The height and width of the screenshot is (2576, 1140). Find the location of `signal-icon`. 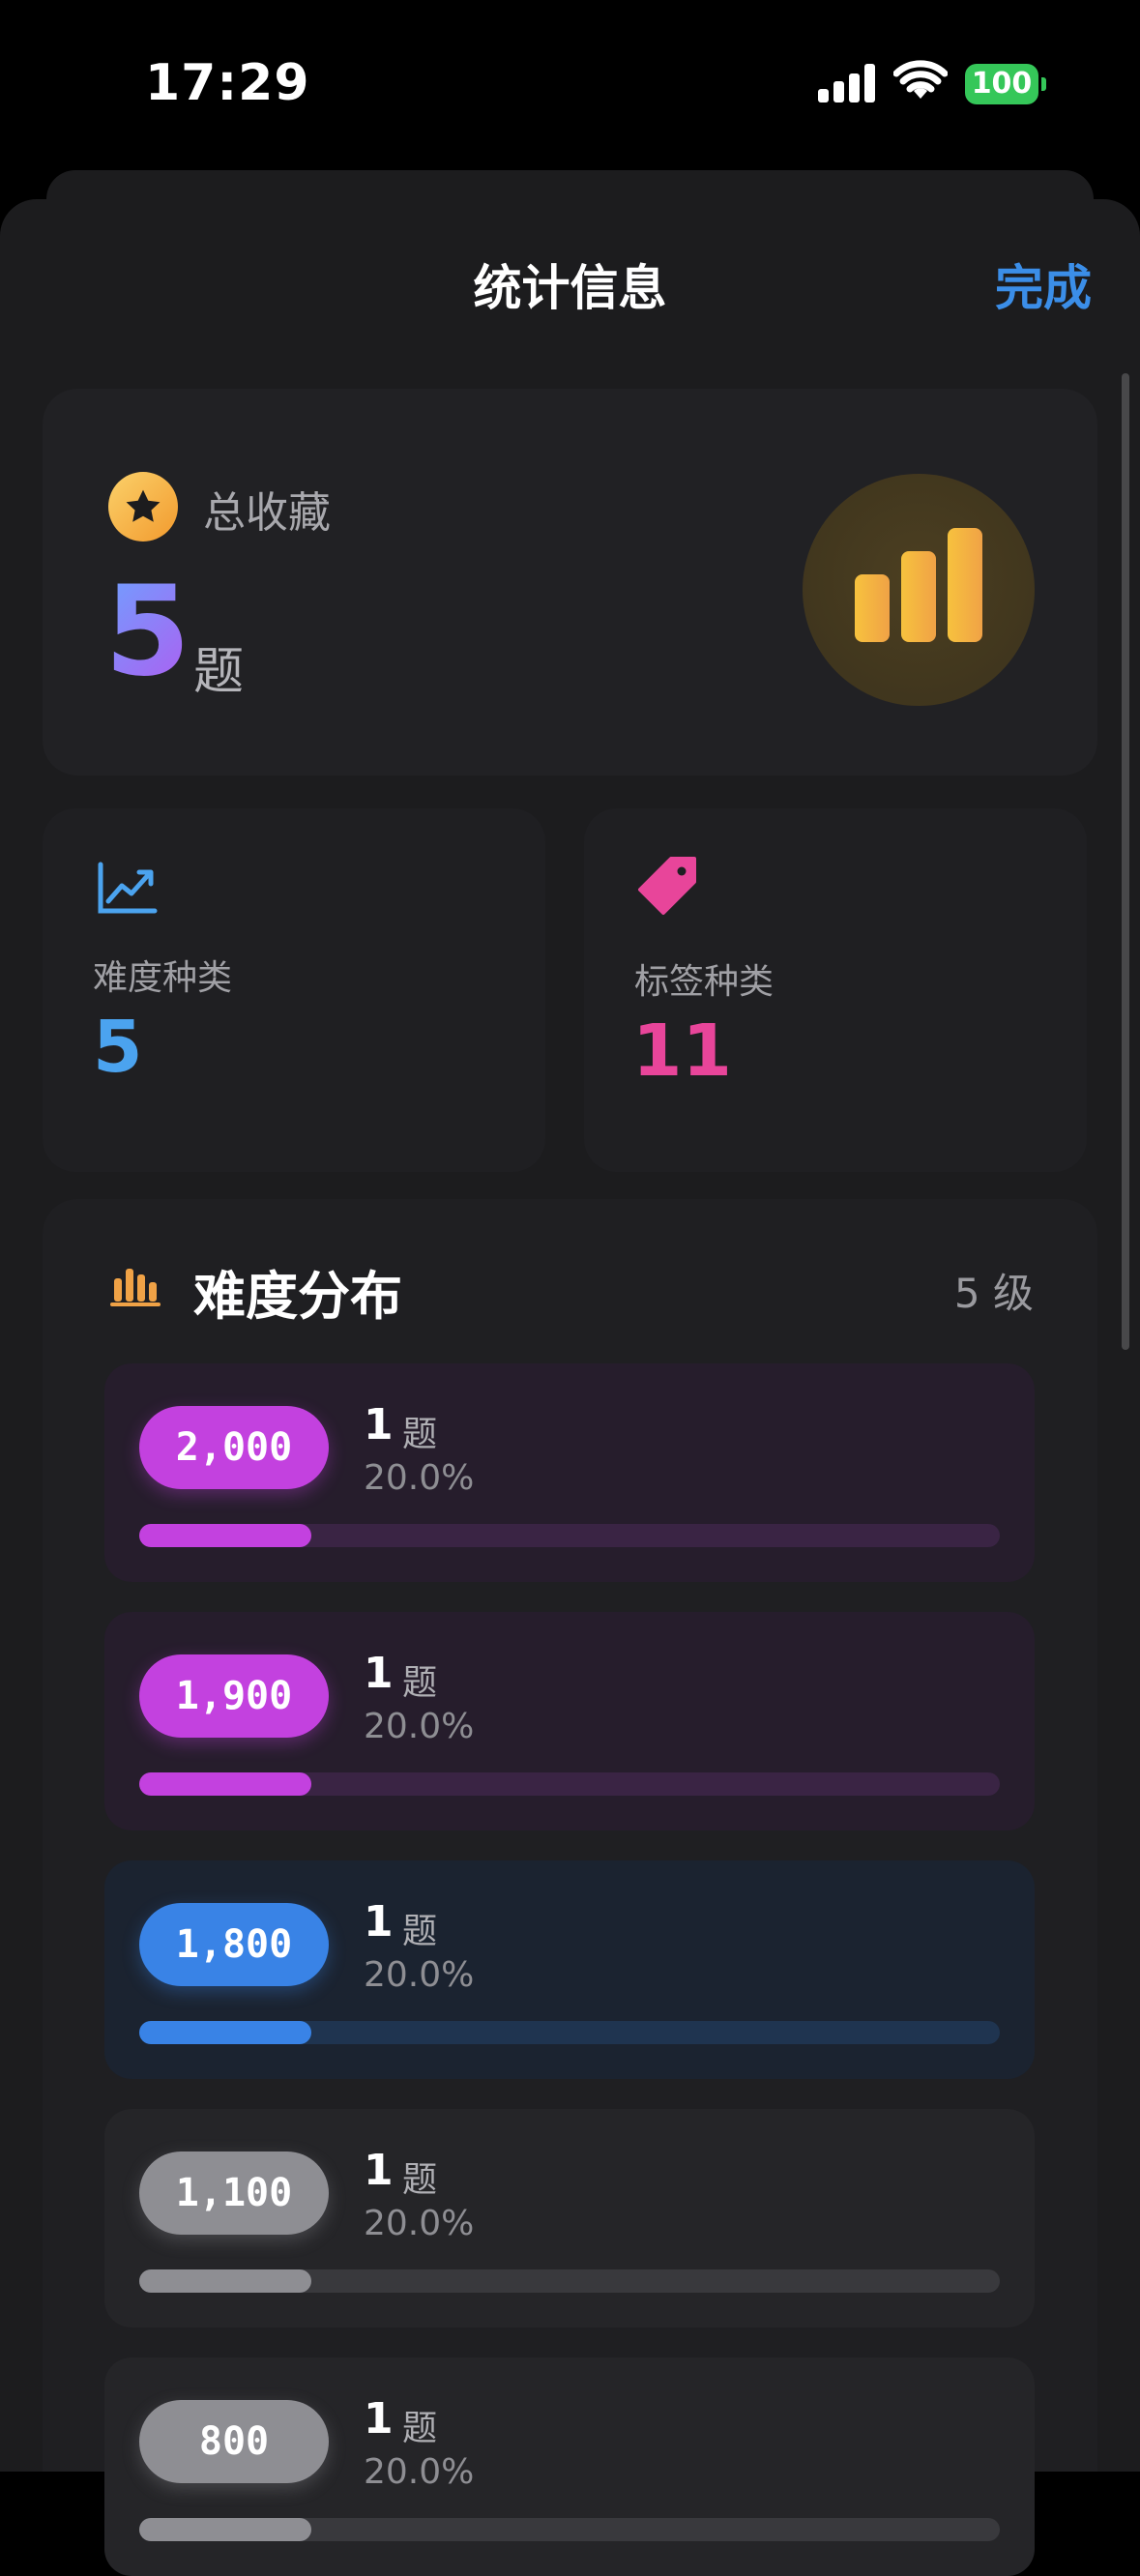

signal-icon is located at coordinates (847, 83).